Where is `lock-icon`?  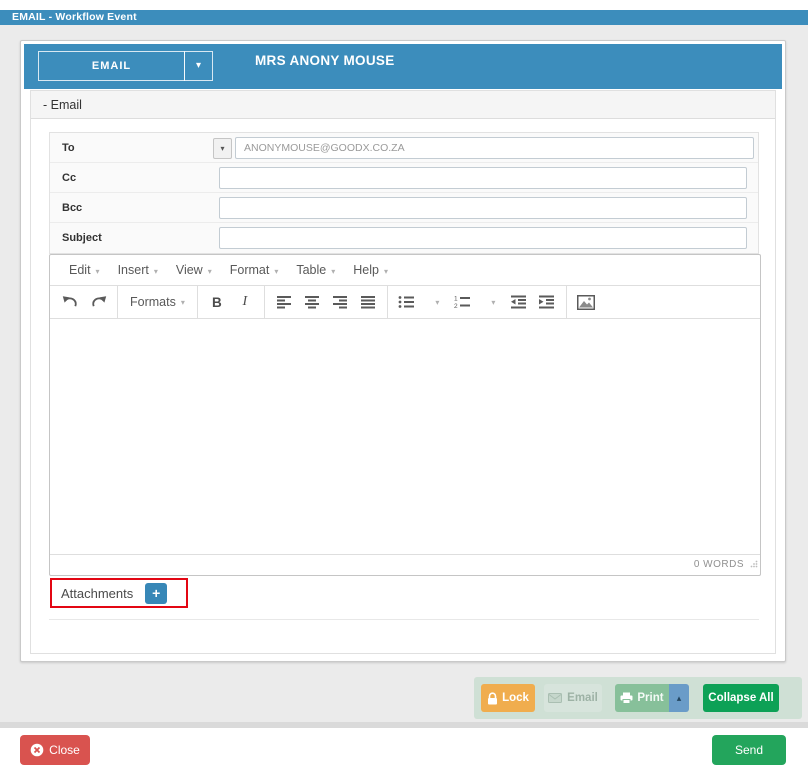
lock-icon is located at coordinates (493, 697).